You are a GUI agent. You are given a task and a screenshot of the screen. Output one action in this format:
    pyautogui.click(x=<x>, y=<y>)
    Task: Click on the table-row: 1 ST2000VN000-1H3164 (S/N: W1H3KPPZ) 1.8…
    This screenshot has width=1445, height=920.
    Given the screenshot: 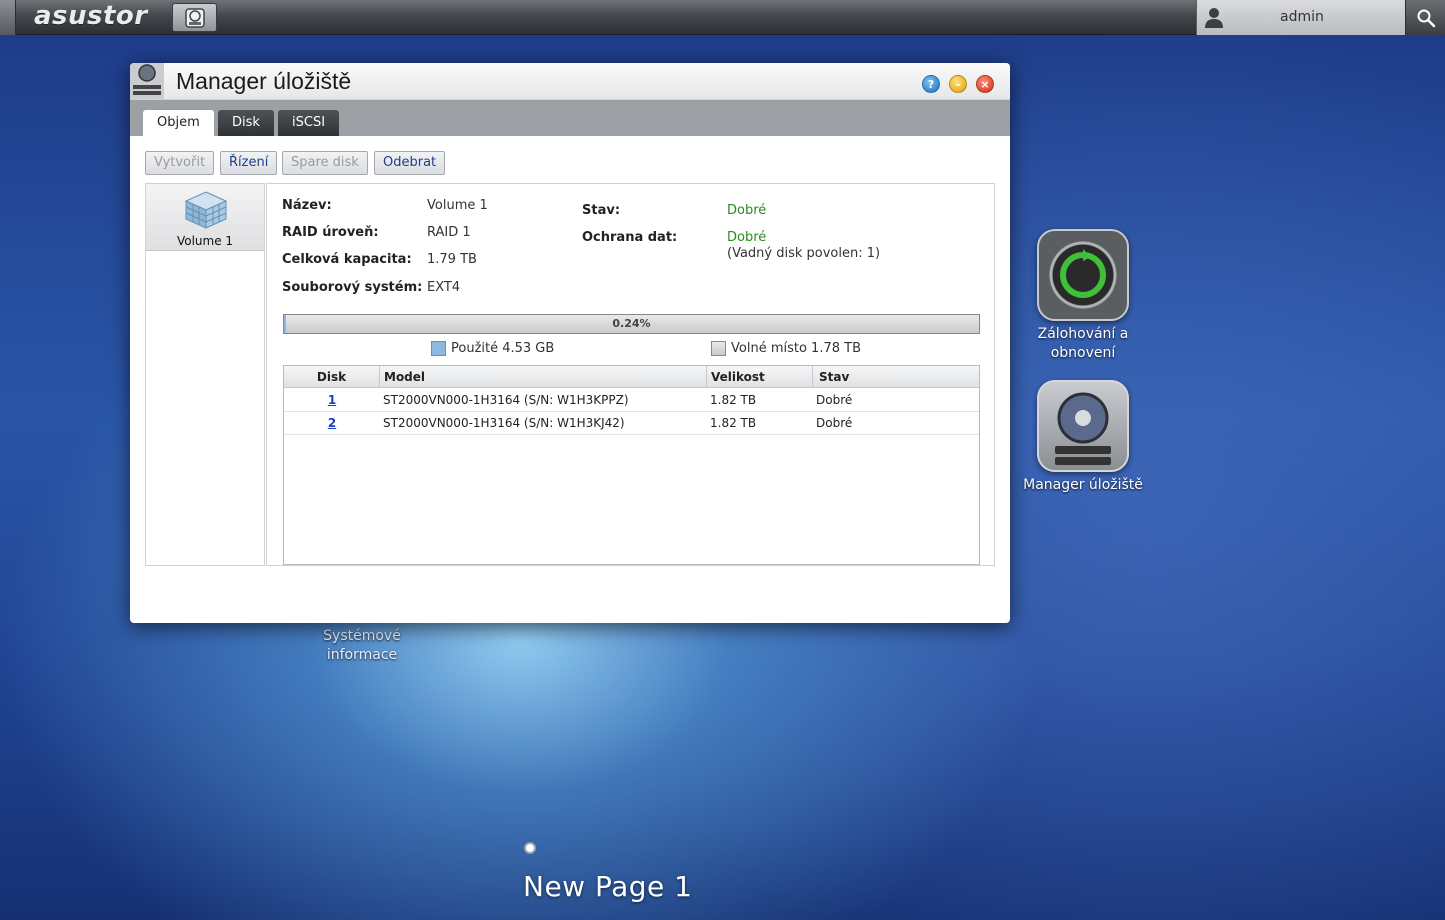 What is the action you would take?
    pyautogui.click(x=631, y=400)
    